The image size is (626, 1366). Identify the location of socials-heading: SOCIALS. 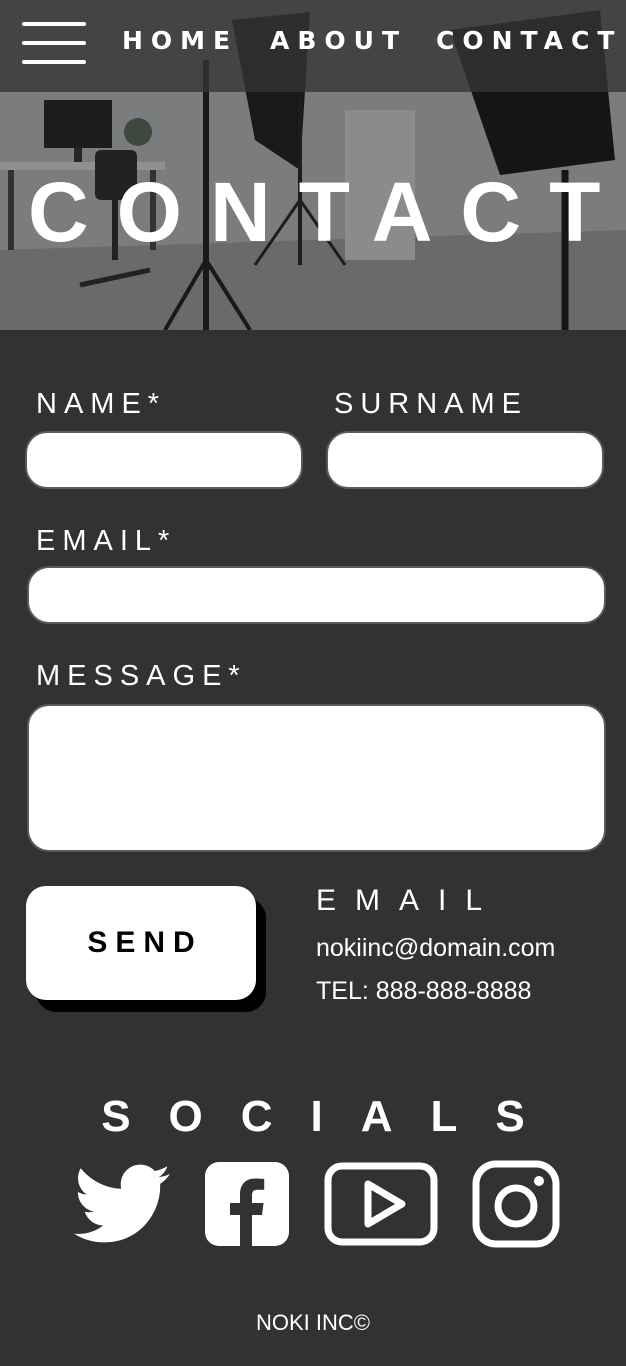
(332, 1116).